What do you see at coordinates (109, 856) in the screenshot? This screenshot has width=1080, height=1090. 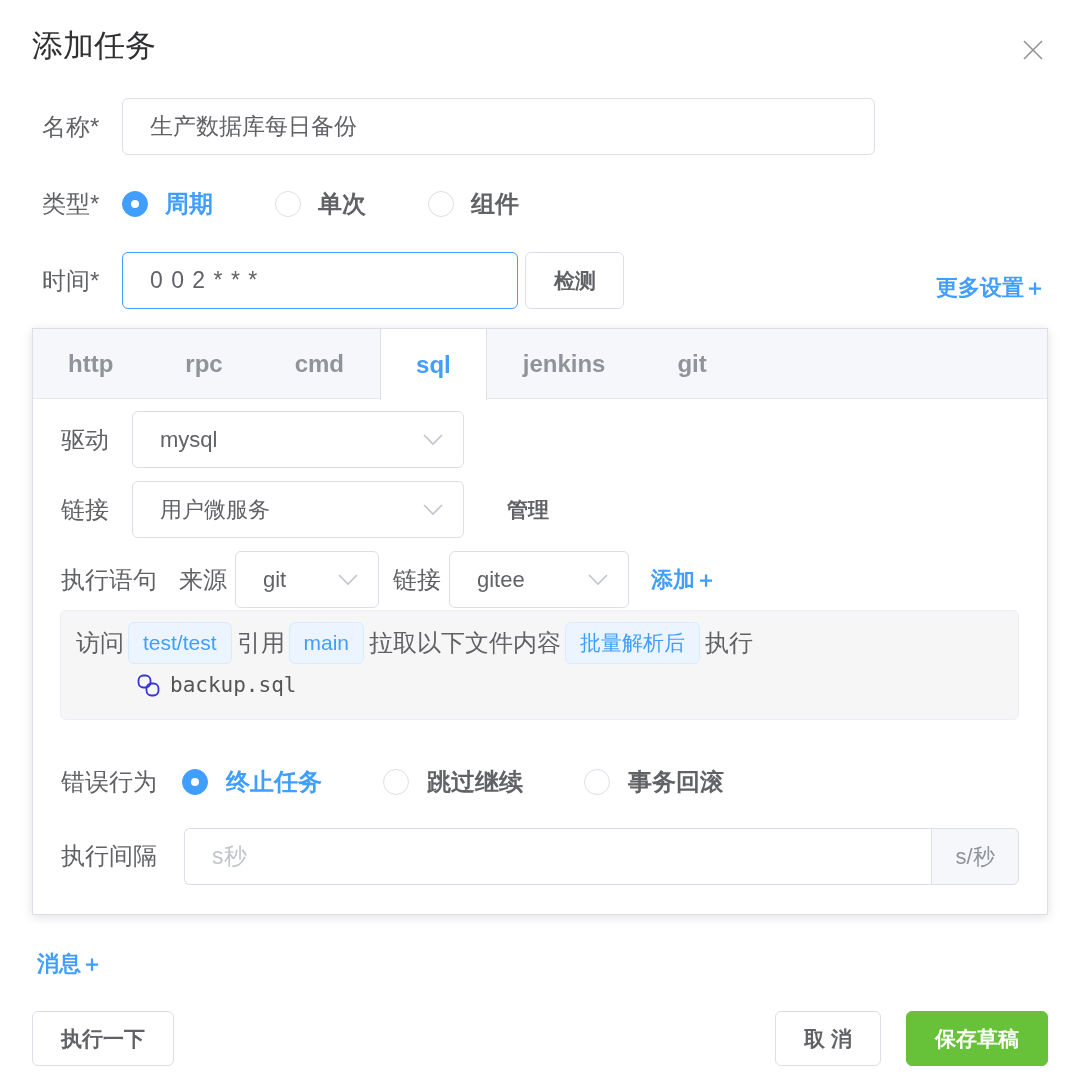 I see `field-label: 执行间隔` at bounding box center [109, 856].